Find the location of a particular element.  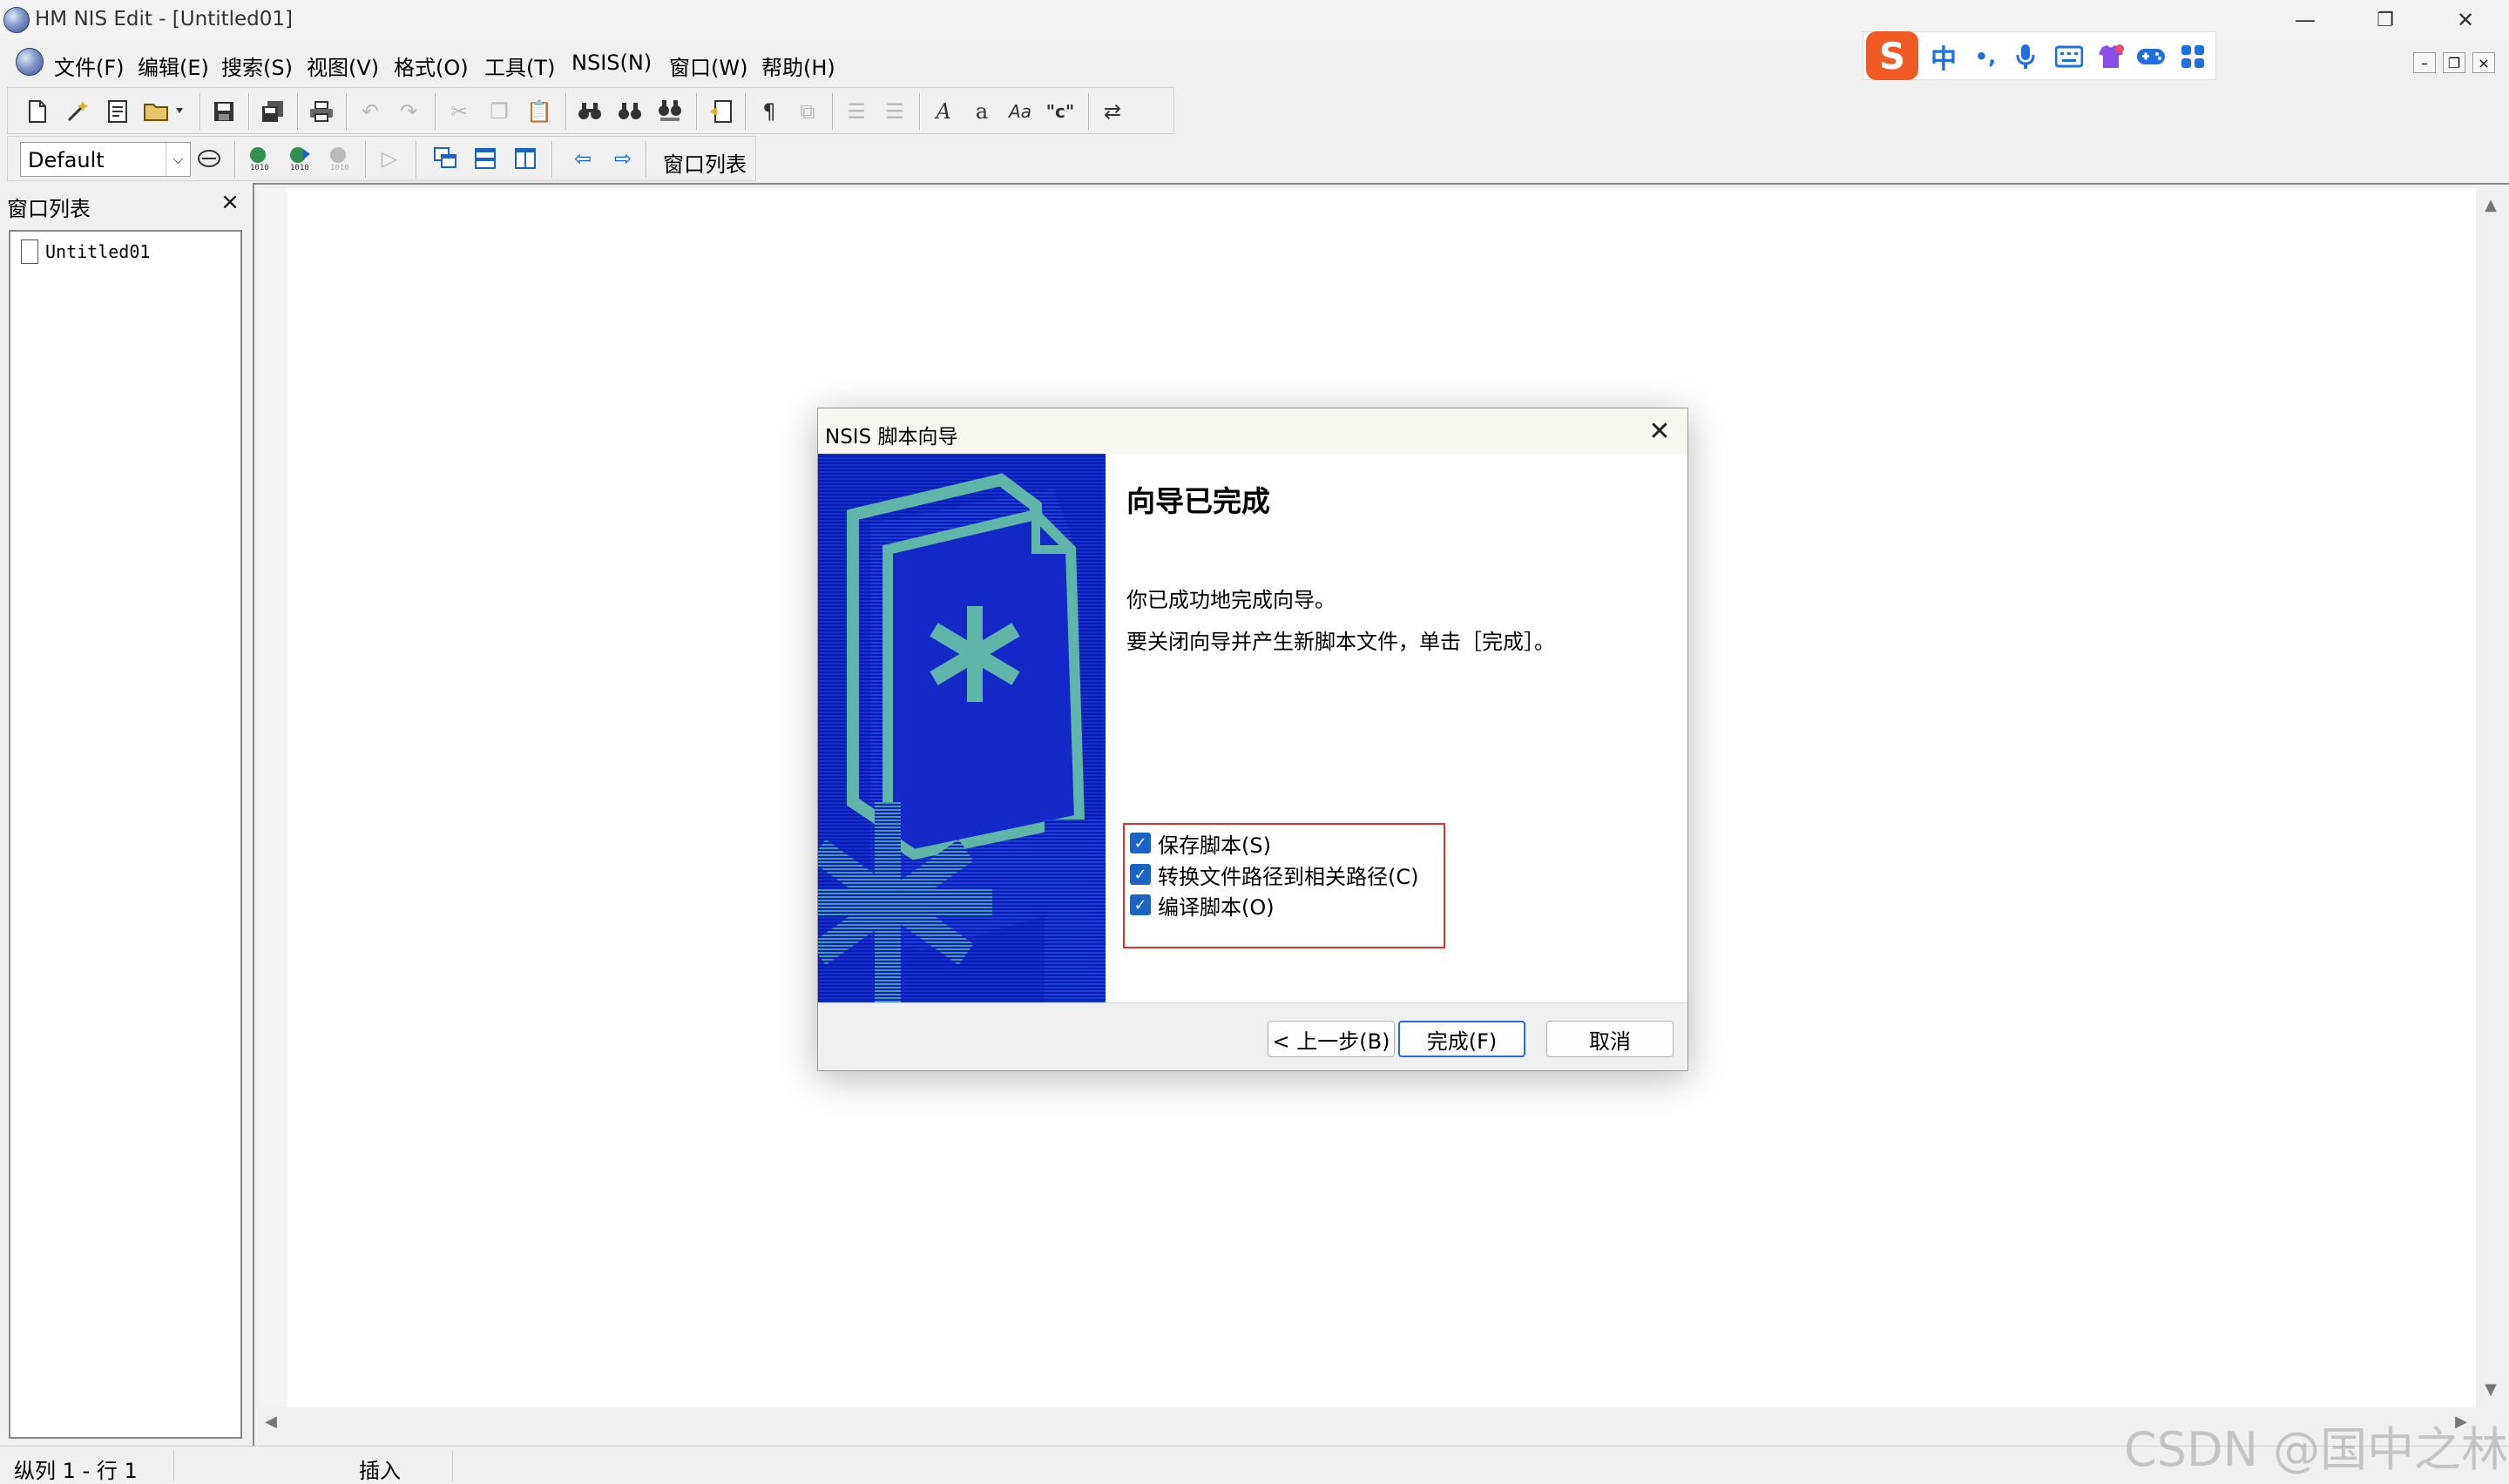

compile-script-checkbox: ✓ 编译脚本(O) is located at coordinates (1202, 905).